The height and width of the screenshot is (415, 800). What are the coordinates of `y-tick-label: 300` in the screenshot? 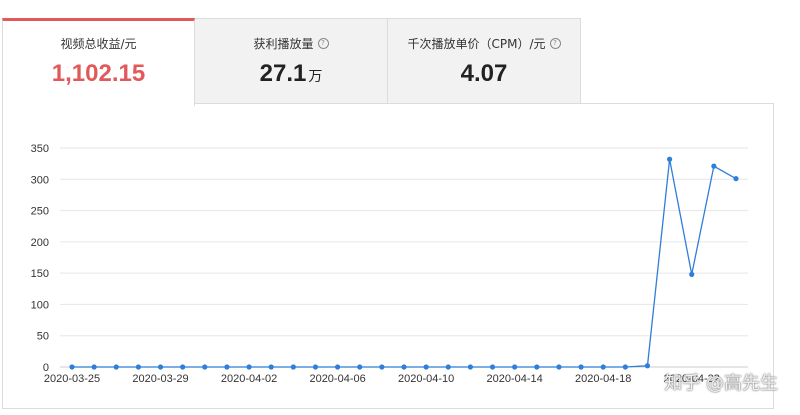 It's located at (40, 180).